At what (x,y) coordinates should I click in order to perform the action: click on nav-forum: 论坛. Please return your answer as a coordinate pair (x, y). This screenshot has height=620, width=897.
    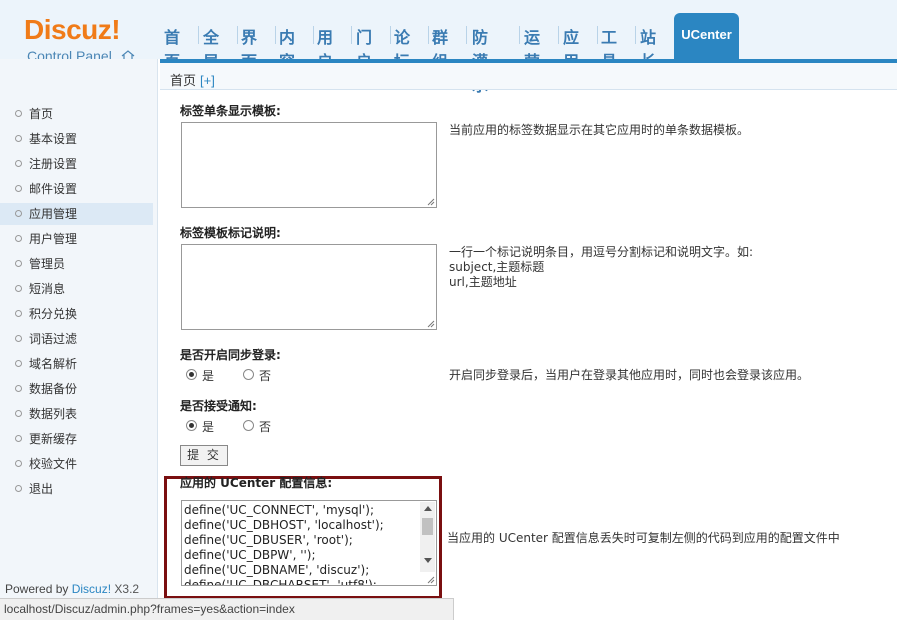
    Looking at the image, I should click on (402, 47).